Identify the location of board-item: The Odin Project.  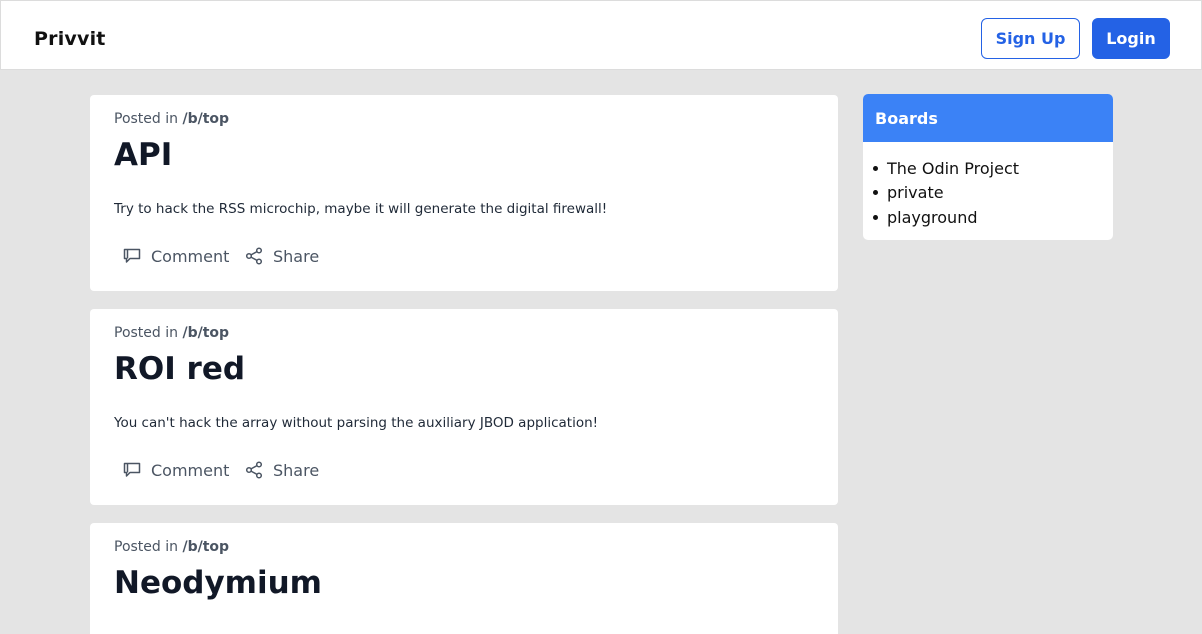
(993, 168).